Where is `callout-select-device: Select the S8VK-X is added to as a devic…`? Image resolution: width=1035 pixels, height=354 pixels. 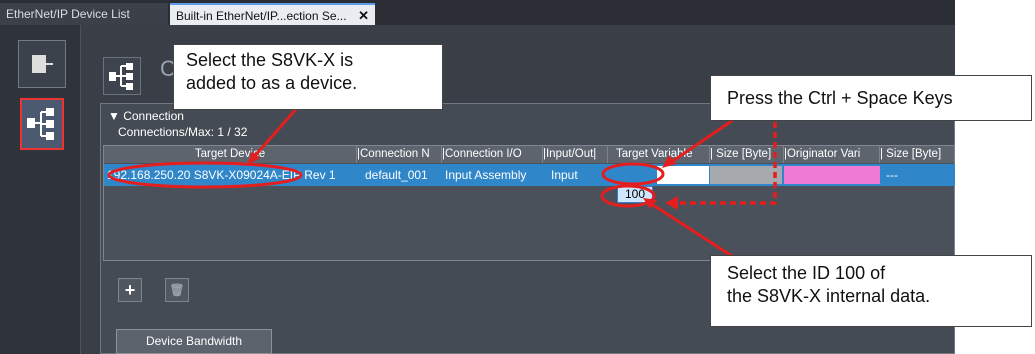 callout-select-device: Select the S8VK-X is added to as a devic… is located at coordinates (308, 77).